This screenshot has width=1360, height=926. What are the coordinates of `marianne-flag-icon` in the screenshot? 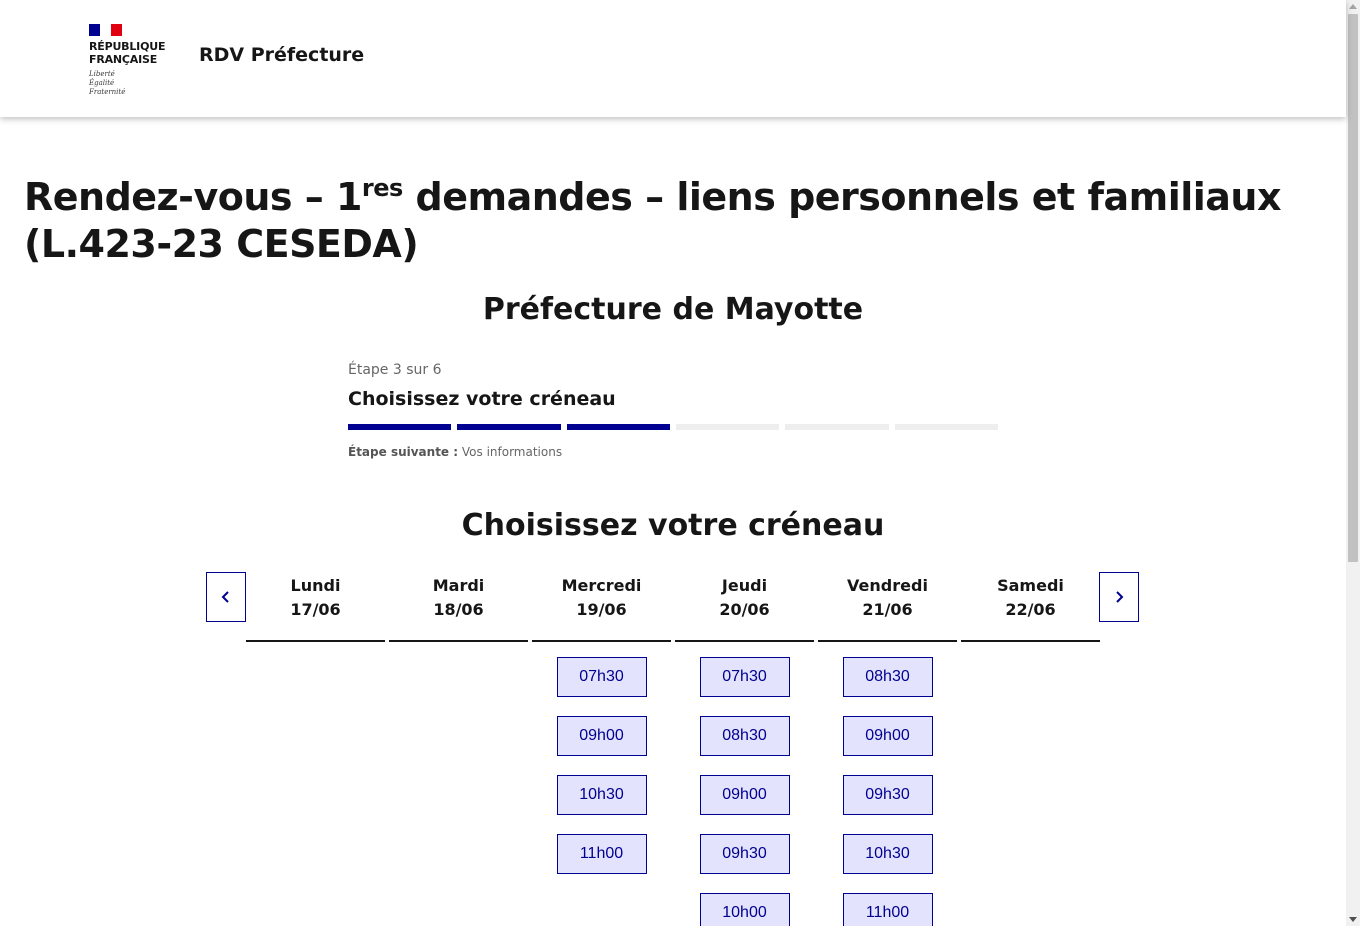 It's located at (105, 30).